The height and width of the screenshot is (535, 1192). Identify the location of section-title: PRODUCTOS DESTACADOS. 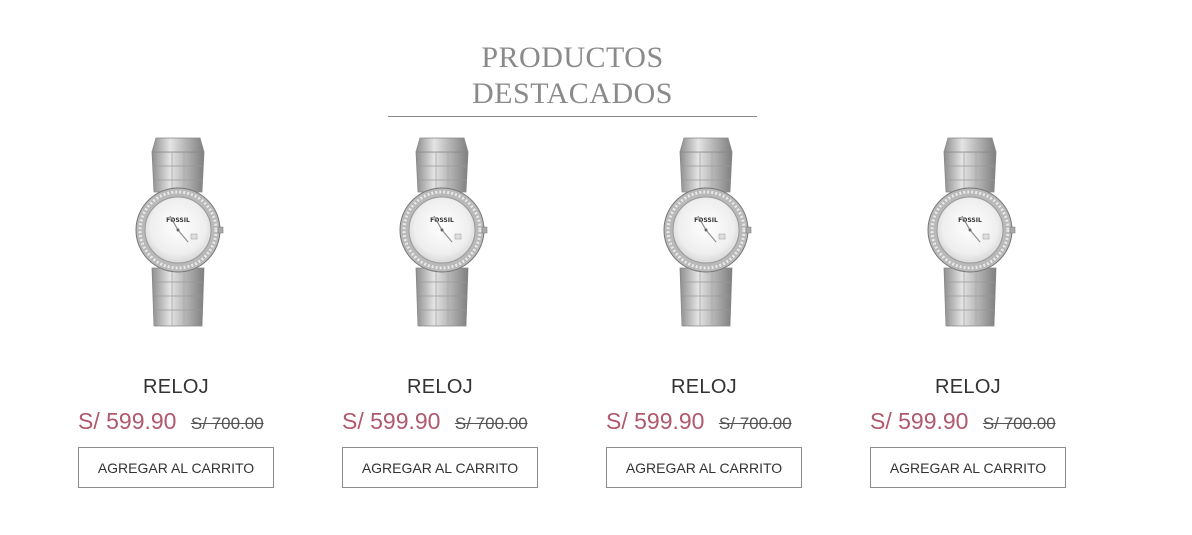
(572, 78).